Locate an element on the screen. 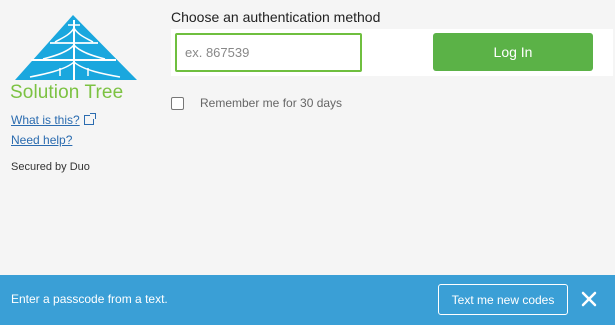 The height and width of the screenshot is (325, 615). secured-by-text: Secured by Duo is located at coordinates (50, 167).